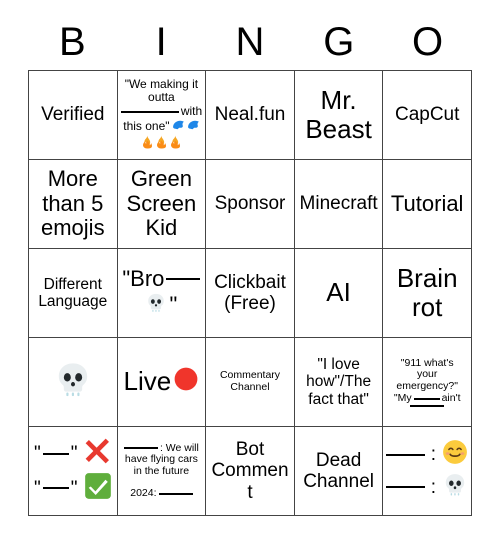  I want to click on bingo-cell-n3-content: Clickbait (Free), so click(250, 293).